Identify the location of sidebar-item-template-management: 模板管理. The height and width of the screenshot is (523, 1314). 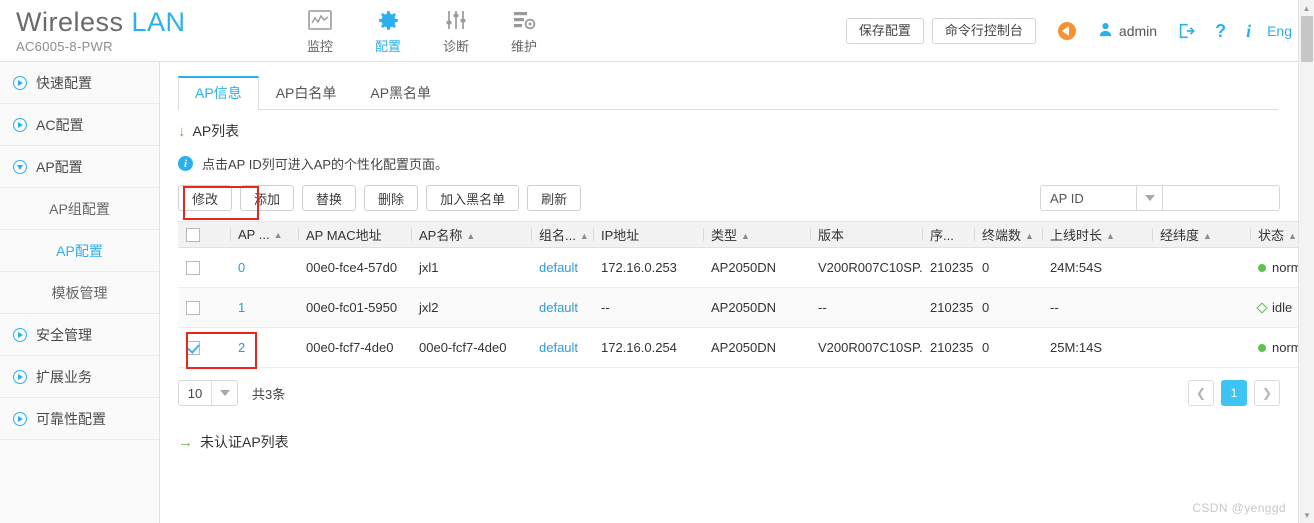
(79, 293).